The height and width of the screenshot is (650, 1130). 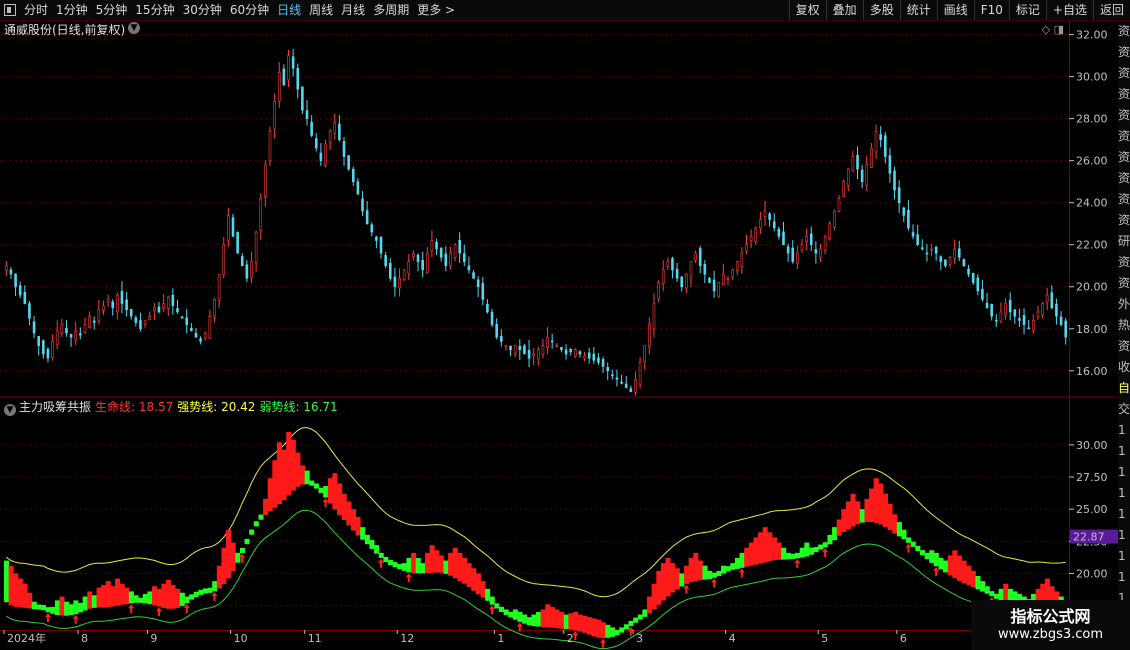 I want to click on chevron-down-icon: ▼, so click(x=10, y=410).